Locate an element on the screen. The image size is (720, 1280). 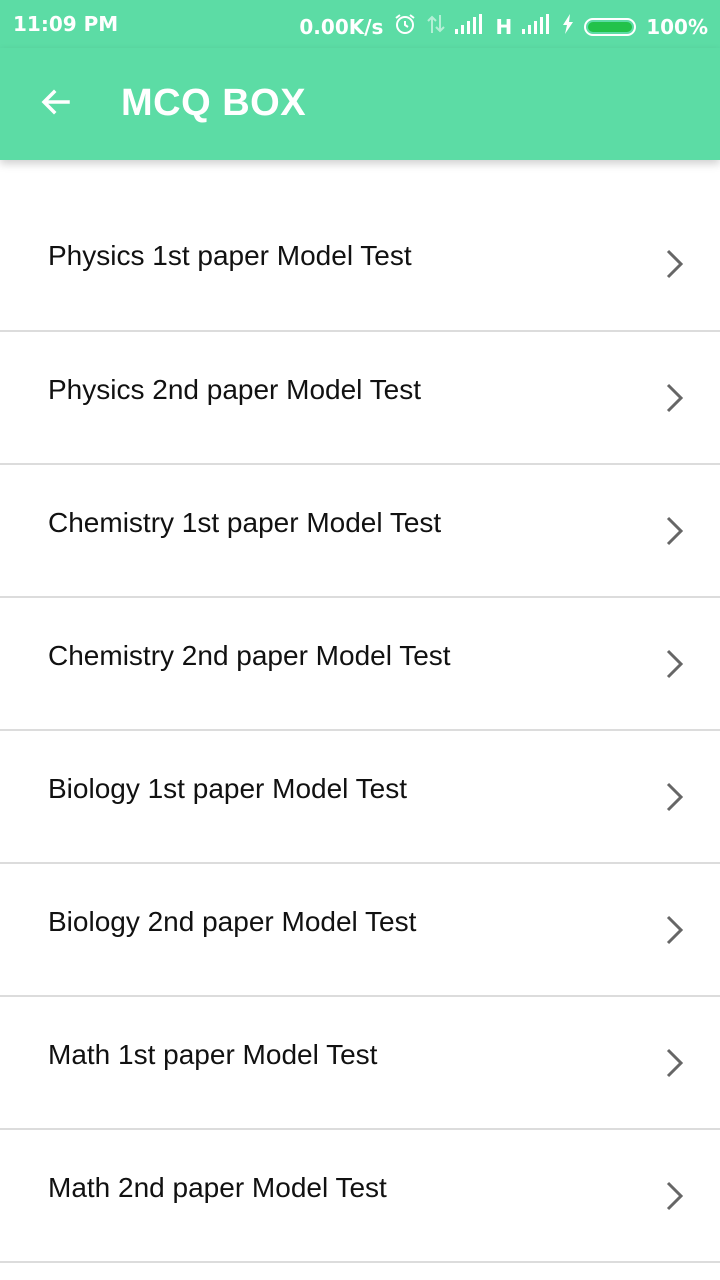
list-item: Physics 2nd paper Model Test is located at coordinates (360, 398).